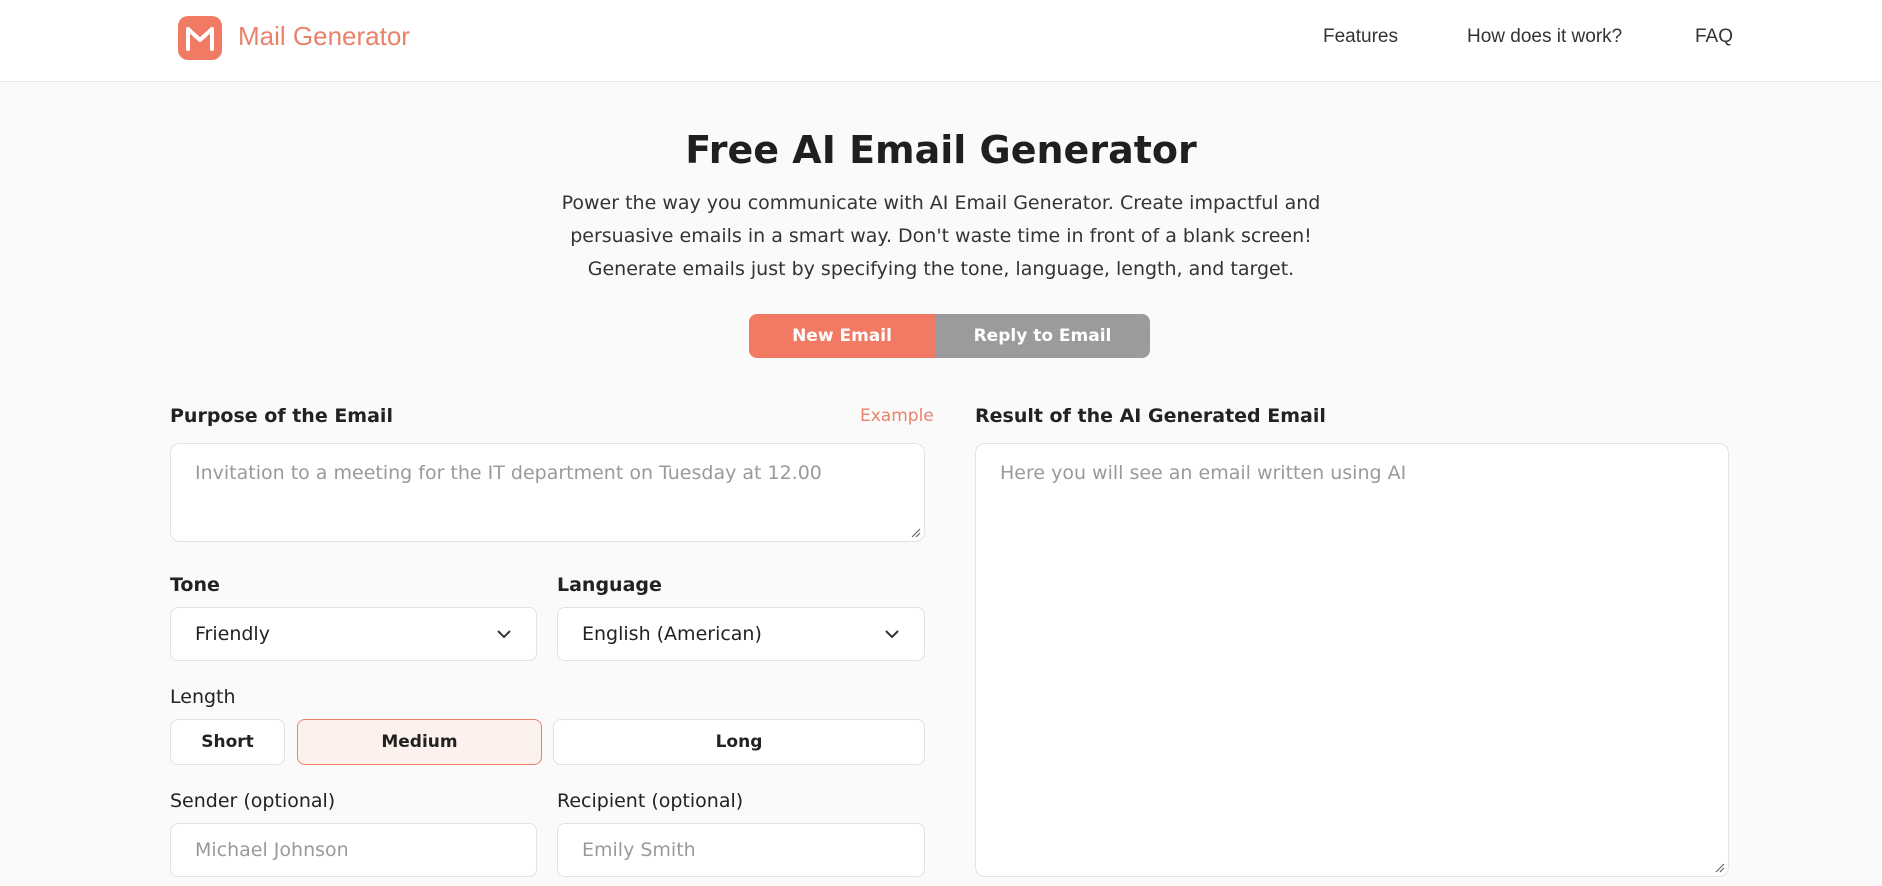  I want to click on language-label: Language, so click(609, 585).